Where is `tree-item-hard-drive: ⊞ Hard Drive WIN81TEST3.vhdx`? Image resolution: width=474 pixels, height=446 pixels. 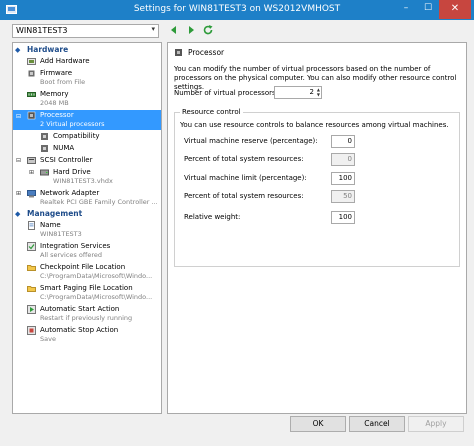 tree-item-hard-drive: ⊞ Hard Drive WIN81TEST3.vhdx is located at coordinates (87, 177).